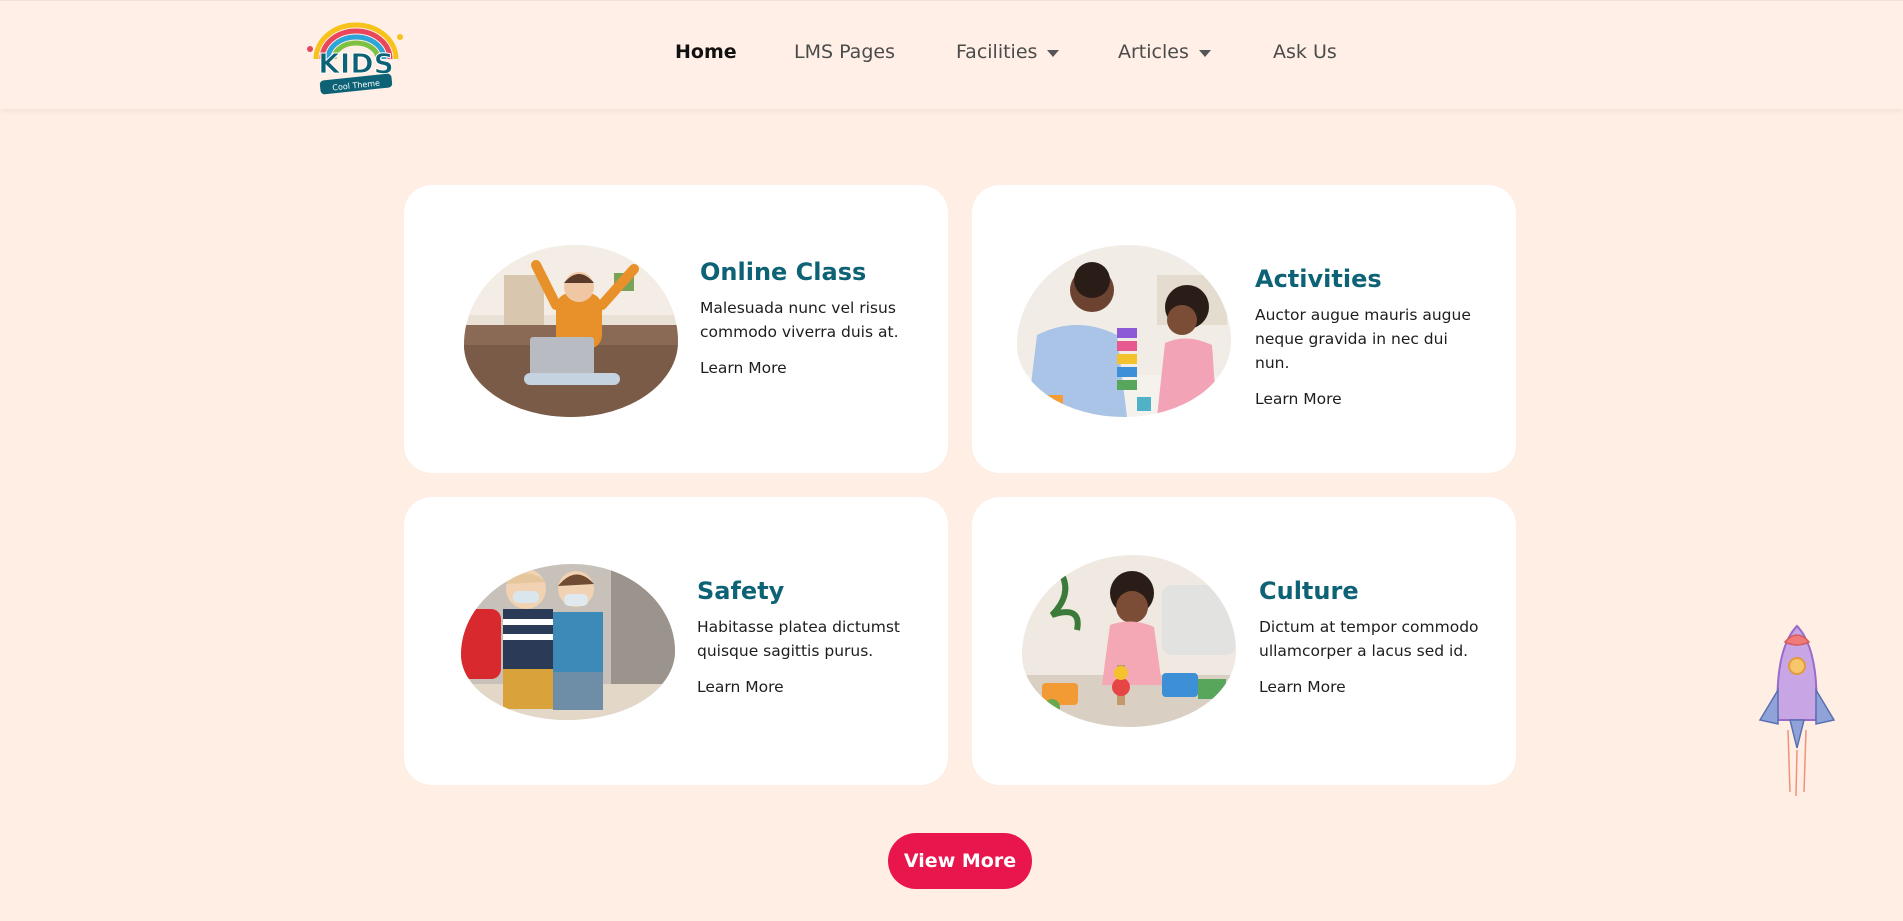 This screenshot has height=921, width=1903. What do you see at coordinates (1309, 591) in the screenshot?
I see `card-title: Culture` at bounding box center [1309, 591].